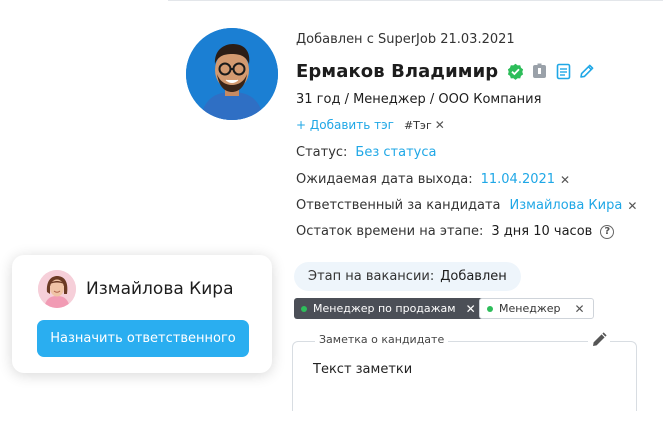 The width and height of the screenshot is (663, 423). I want to click on tags-row: + Добавить тэг #Тэг ✕, so click(370, 125).